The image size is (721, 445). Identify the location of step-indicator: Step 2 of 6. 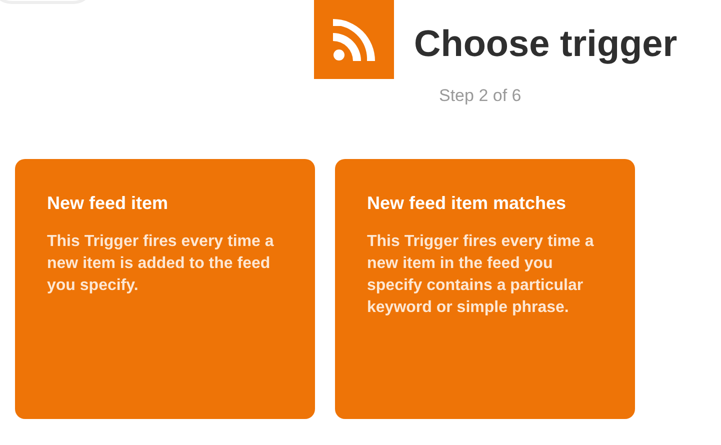
(480, 96).